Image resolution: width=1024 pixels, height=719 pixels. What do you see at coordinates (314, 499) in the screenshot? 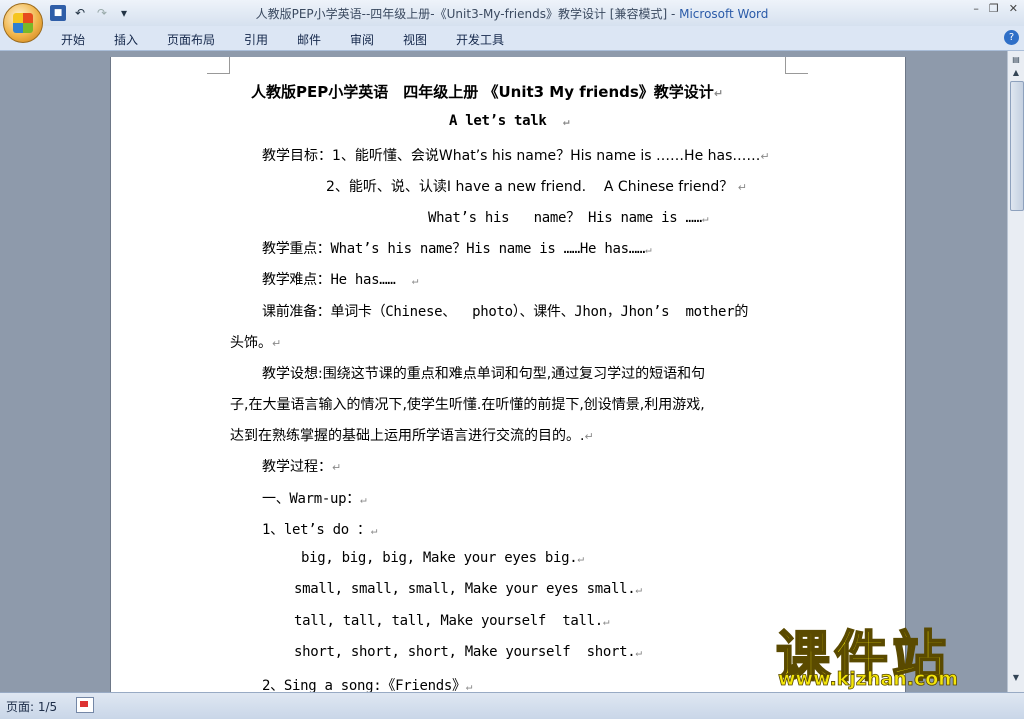
I see `doc-line: 一、Warm-up：↵` at bounding box center [314, 499].